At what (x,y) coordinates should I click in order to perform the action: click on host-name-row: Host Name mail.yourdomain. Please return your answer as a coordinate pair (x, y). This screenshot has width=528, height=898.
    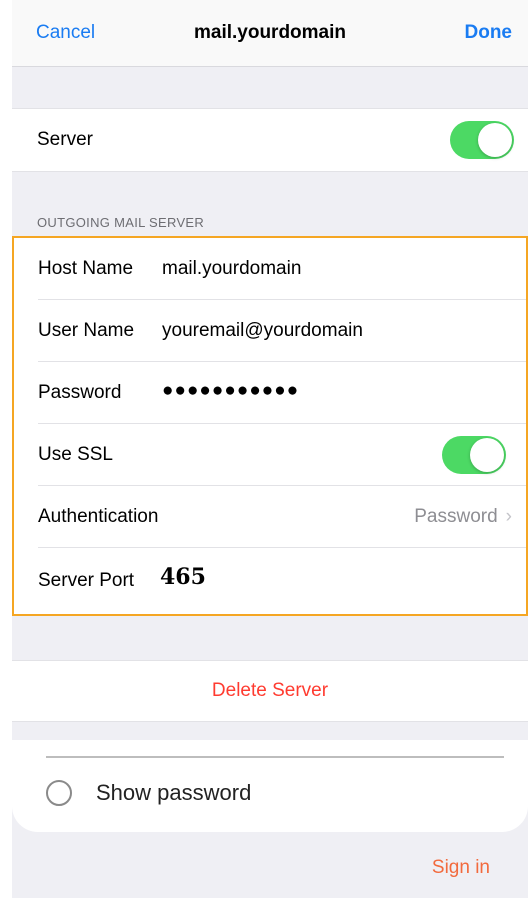
    Looking at the image, I should click on (270, 269).